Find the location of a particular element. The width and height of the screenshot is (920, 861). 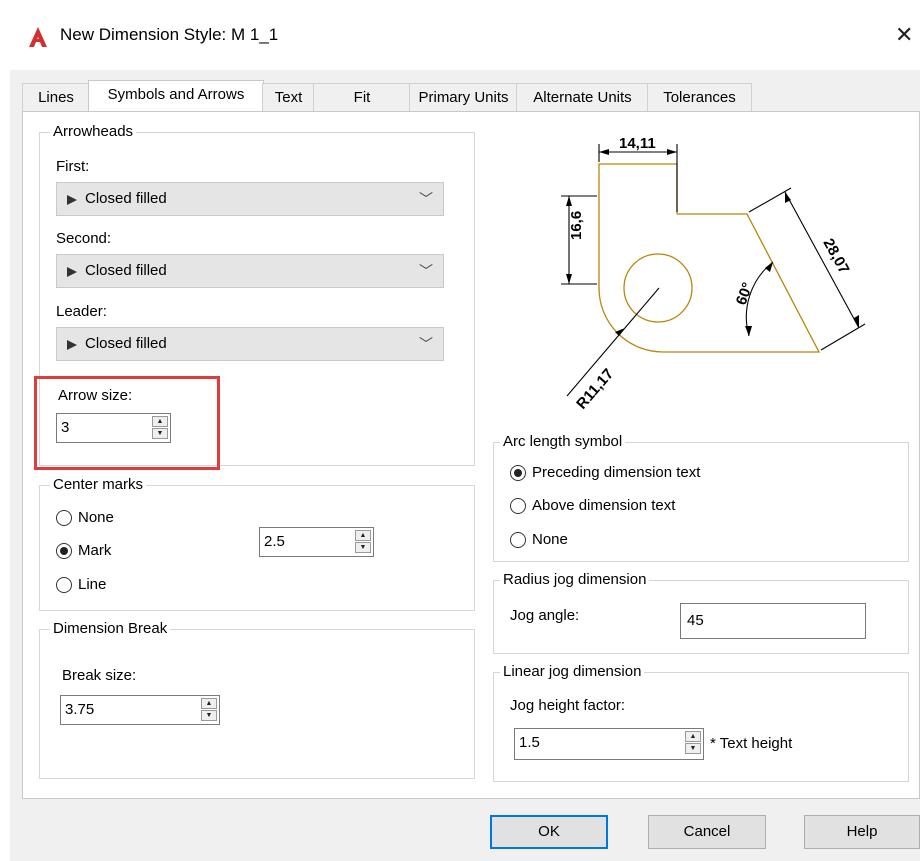

linear-jog-title: Linear jog dimension is located at coordinates (572, 671).